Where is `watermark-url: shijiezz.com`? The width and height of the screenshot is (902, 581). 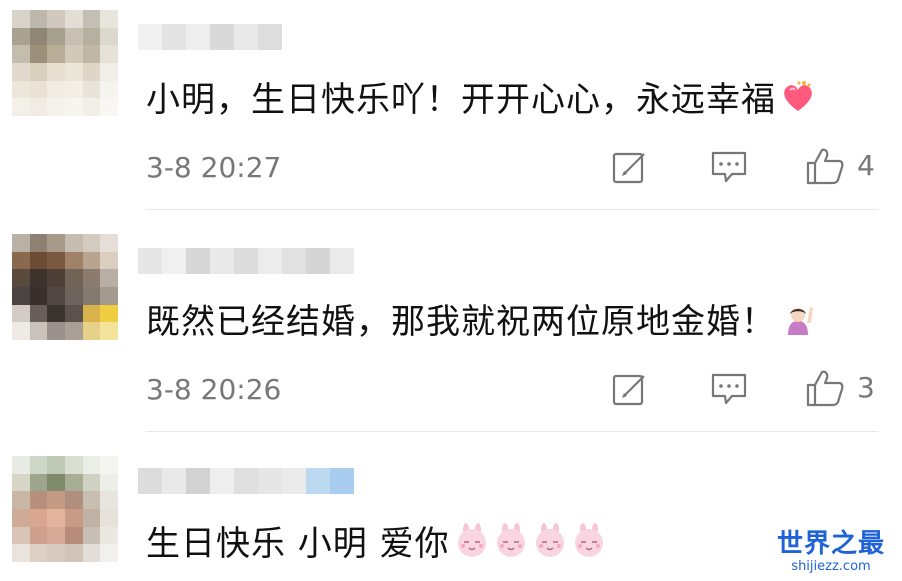 watermark-url: shijiezz.com is located at coordinates (831, 566).